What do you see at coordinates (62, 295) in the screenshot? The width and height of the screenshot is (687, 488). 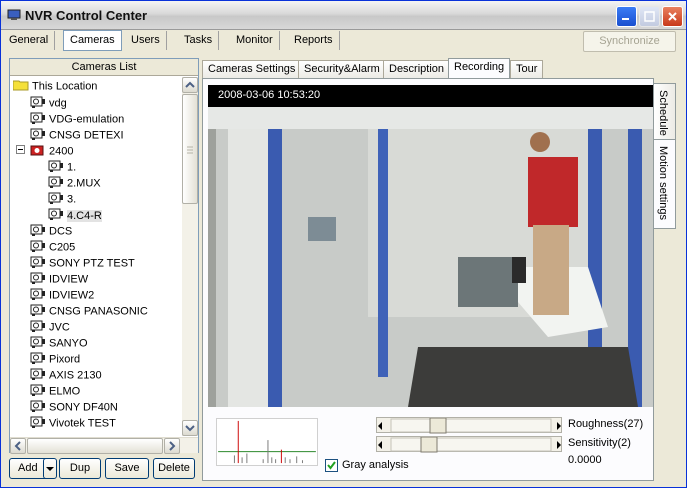 I see `tree-camera-item: IDVIEW2` at bounding box center [62, 295].